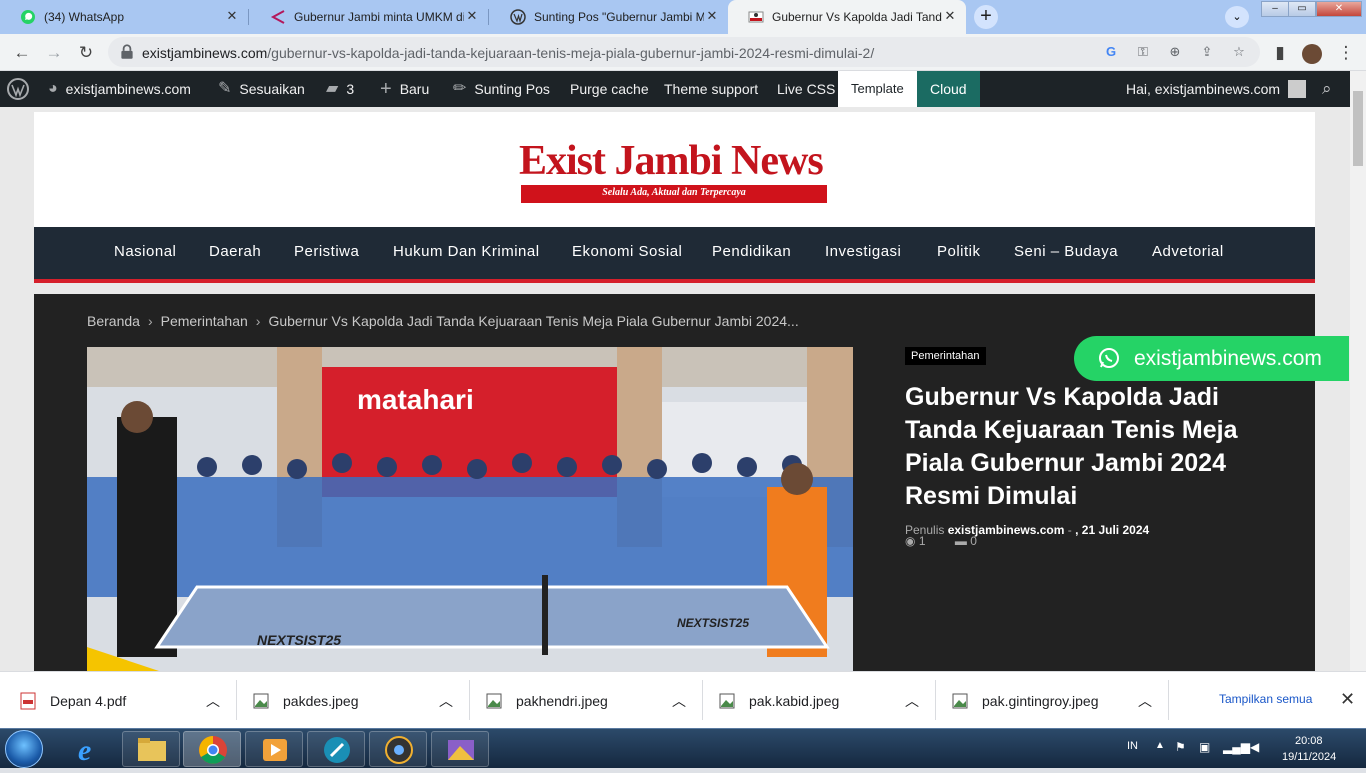  What do you see at coordinates (340, 89) in the screenshot?
I see `wp-comments-link: ▰ 3` at bounding box center [340, 89].